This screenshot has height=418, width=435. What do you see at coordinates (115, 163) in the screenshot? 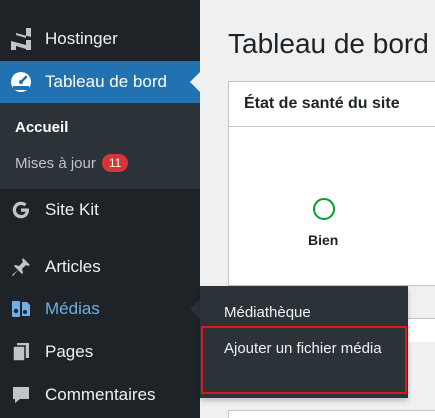
I see `updates-count-badge: 11` at bounding box center [115, 163].